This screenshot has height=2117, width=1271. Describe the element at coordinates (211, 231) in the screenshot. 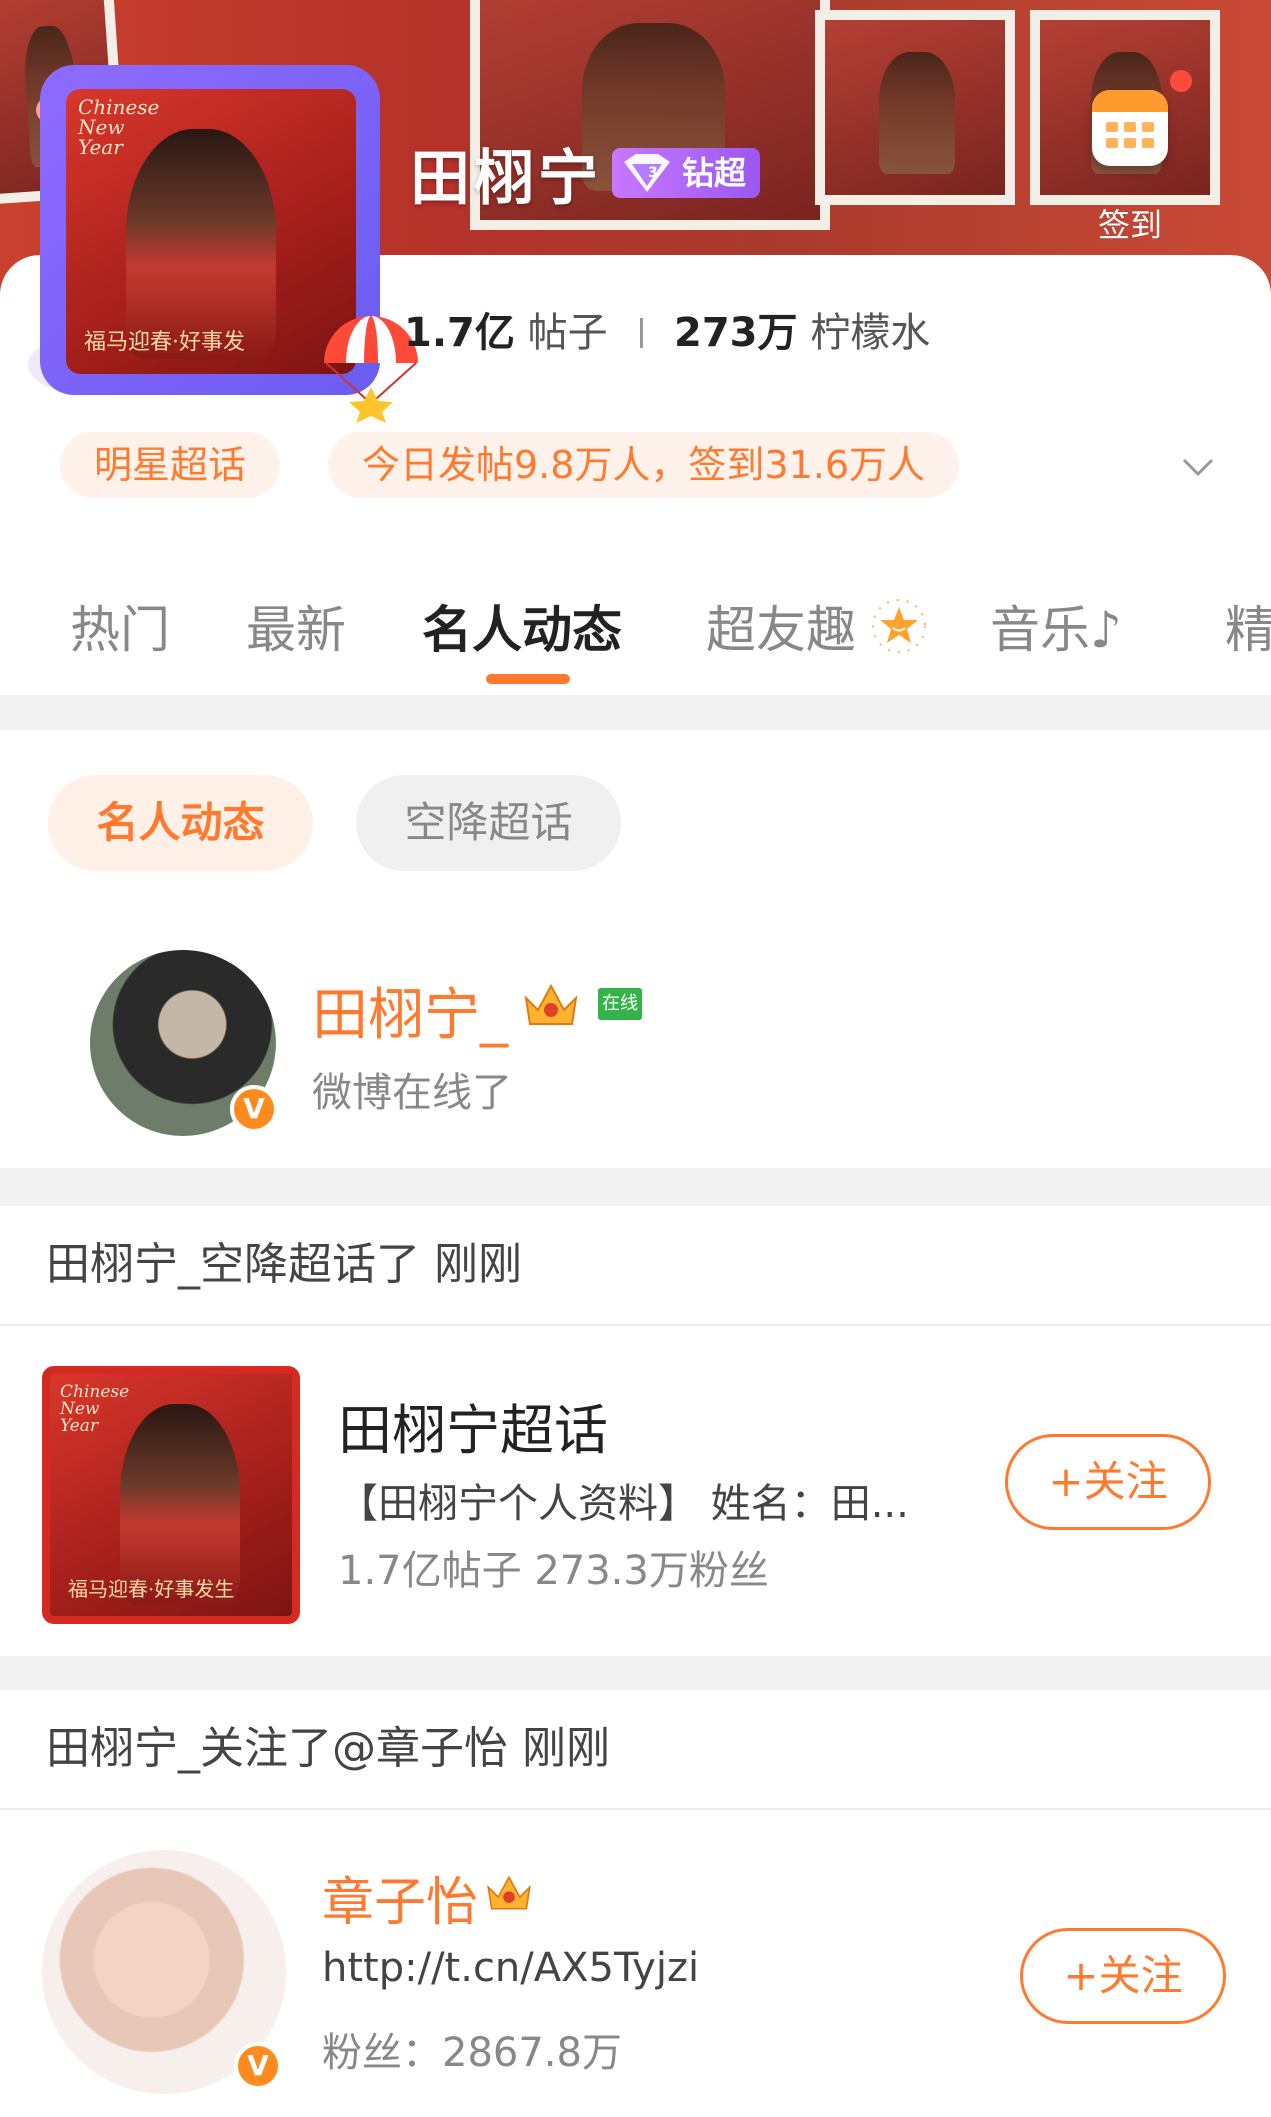

I see `avatar-image: Chinese New Year 福马迎春·好事发` at that location.